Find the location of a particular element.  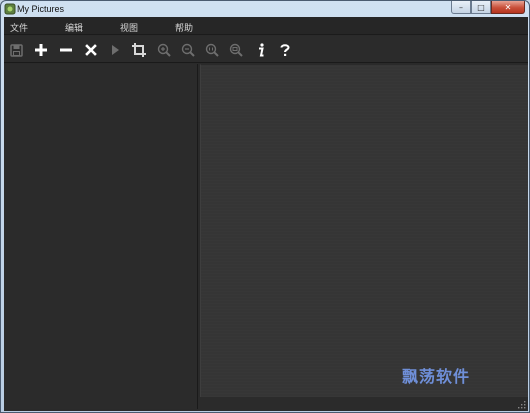

app-icon is located at coordinates (10, 9).